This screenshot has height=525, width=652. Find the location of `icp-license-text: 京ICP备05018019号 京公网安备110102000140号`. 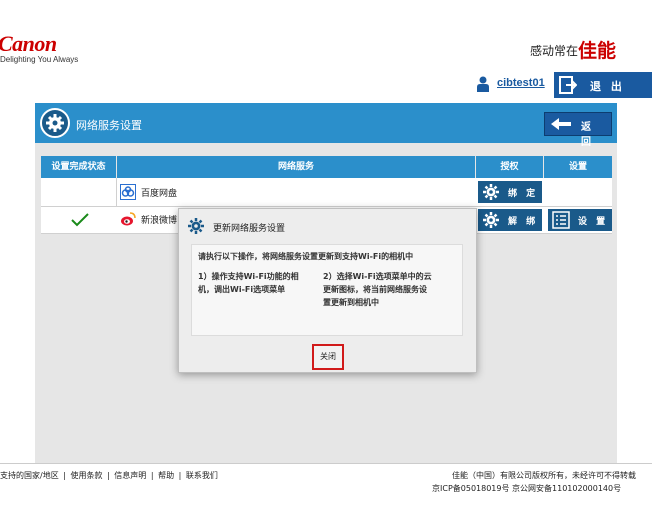

icp-license-text: 京ICP备05018019号 京公网安备110102000140号 is located at coordinates (527, 488).